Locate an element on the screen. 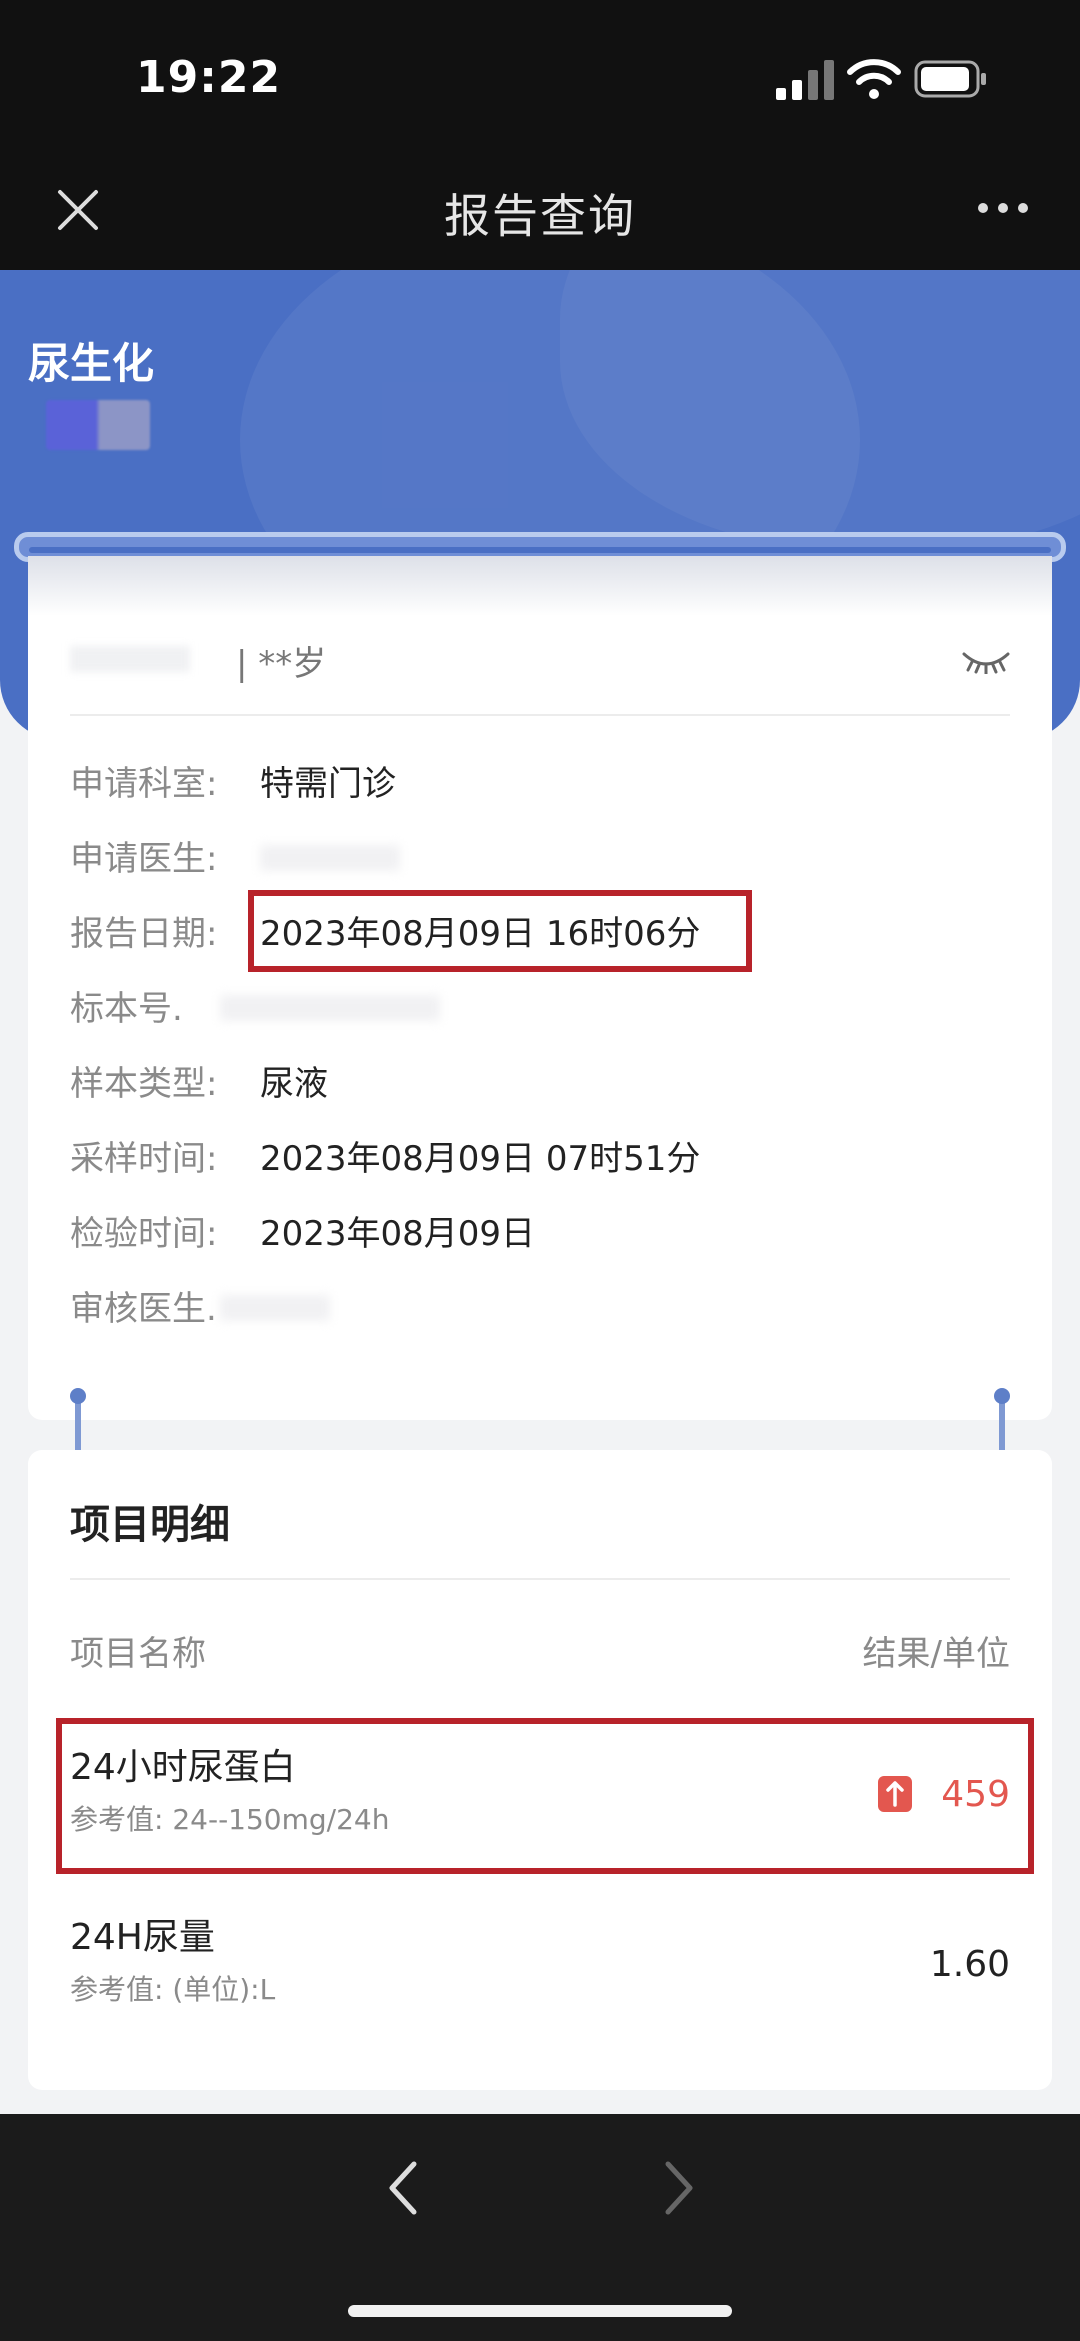 The height and width of the screenshot is (2341, 1080). wifi-icon is located at coordinates (874, 79).